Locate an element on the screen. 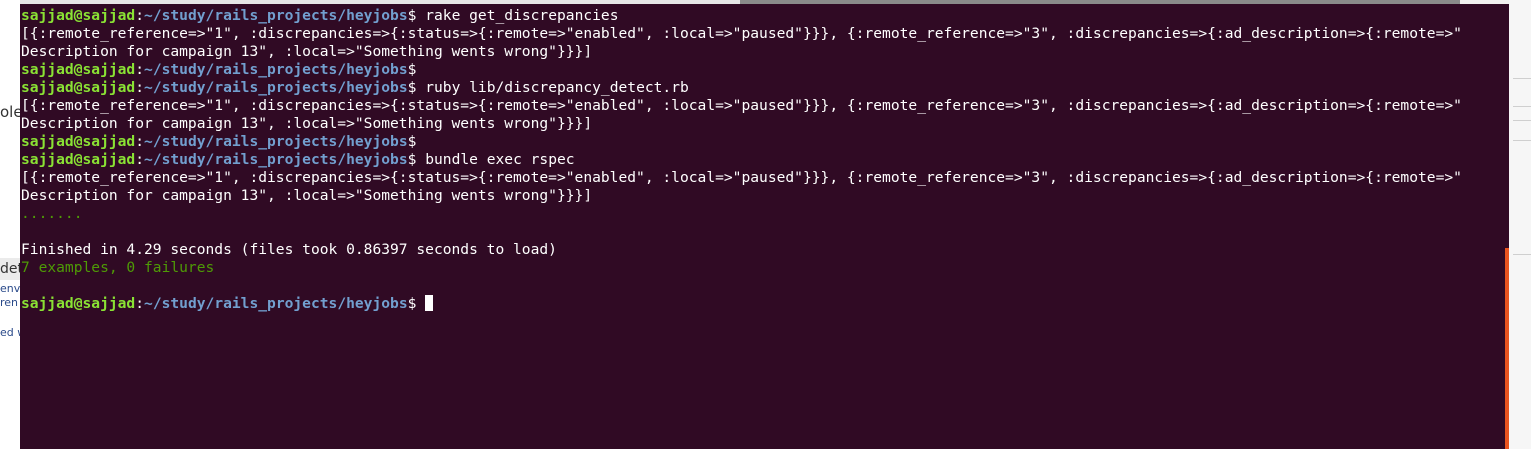 This screenshot has width=1531, height=449. background-text-fragment: env is located at coordinates (10, 288).